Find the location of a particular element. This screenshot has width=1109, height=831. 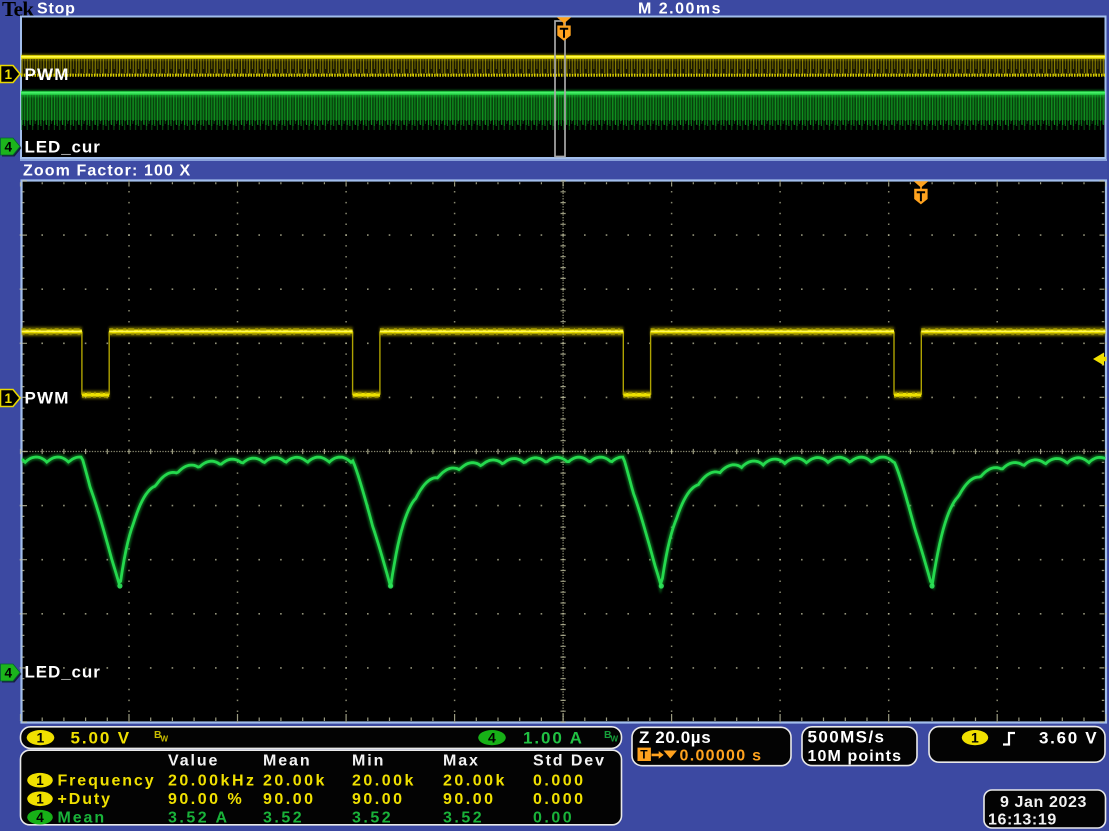

svg-text: Z 20.0µs is located at coordinates (675, 737).